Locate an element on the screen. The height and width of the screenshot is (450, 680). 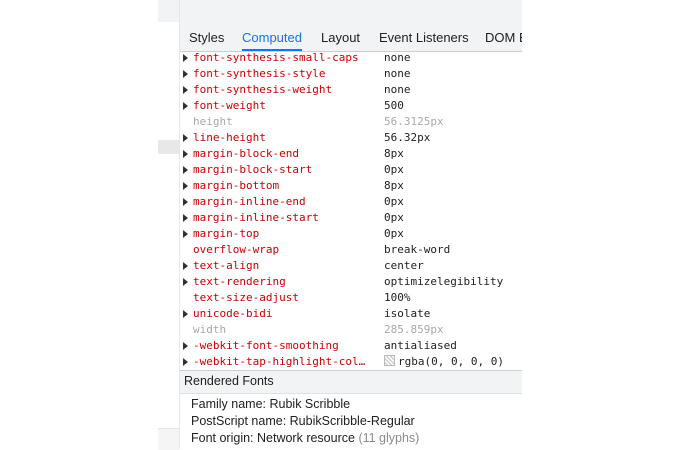
property-name: font-synthesis-weight is located at coordinates (263, 89).